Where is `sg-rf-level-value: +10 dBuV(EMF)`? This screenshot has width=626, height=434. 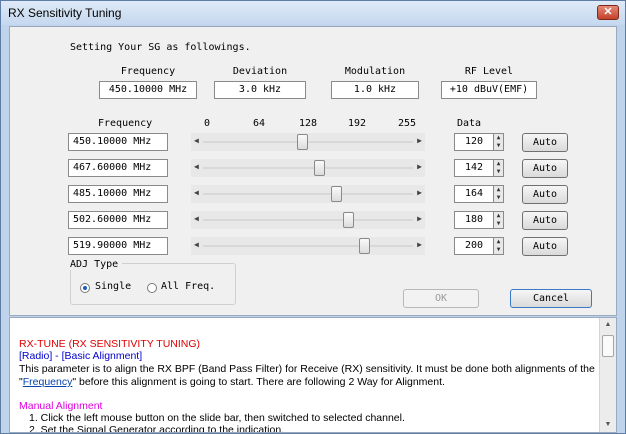 sg-rf-level-value: +10 dBuV(EMF) is located at coordinates (489, 90).